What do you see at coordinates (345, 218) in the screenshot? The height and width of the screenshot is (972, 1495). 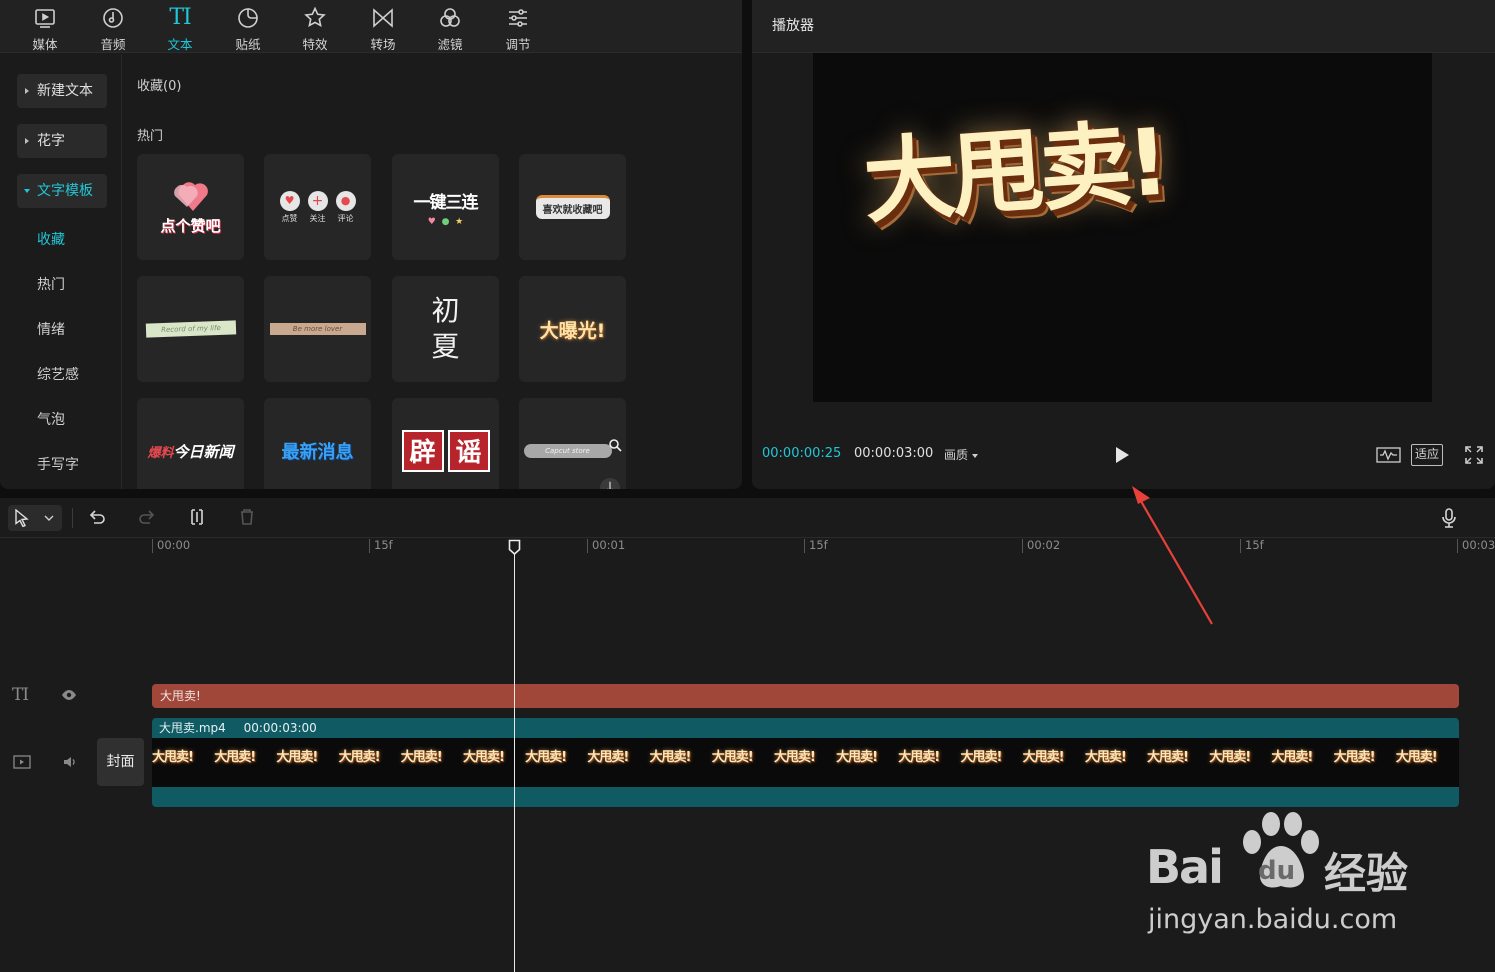 I see `template-text: 评论` at bounding box center [345, 218].